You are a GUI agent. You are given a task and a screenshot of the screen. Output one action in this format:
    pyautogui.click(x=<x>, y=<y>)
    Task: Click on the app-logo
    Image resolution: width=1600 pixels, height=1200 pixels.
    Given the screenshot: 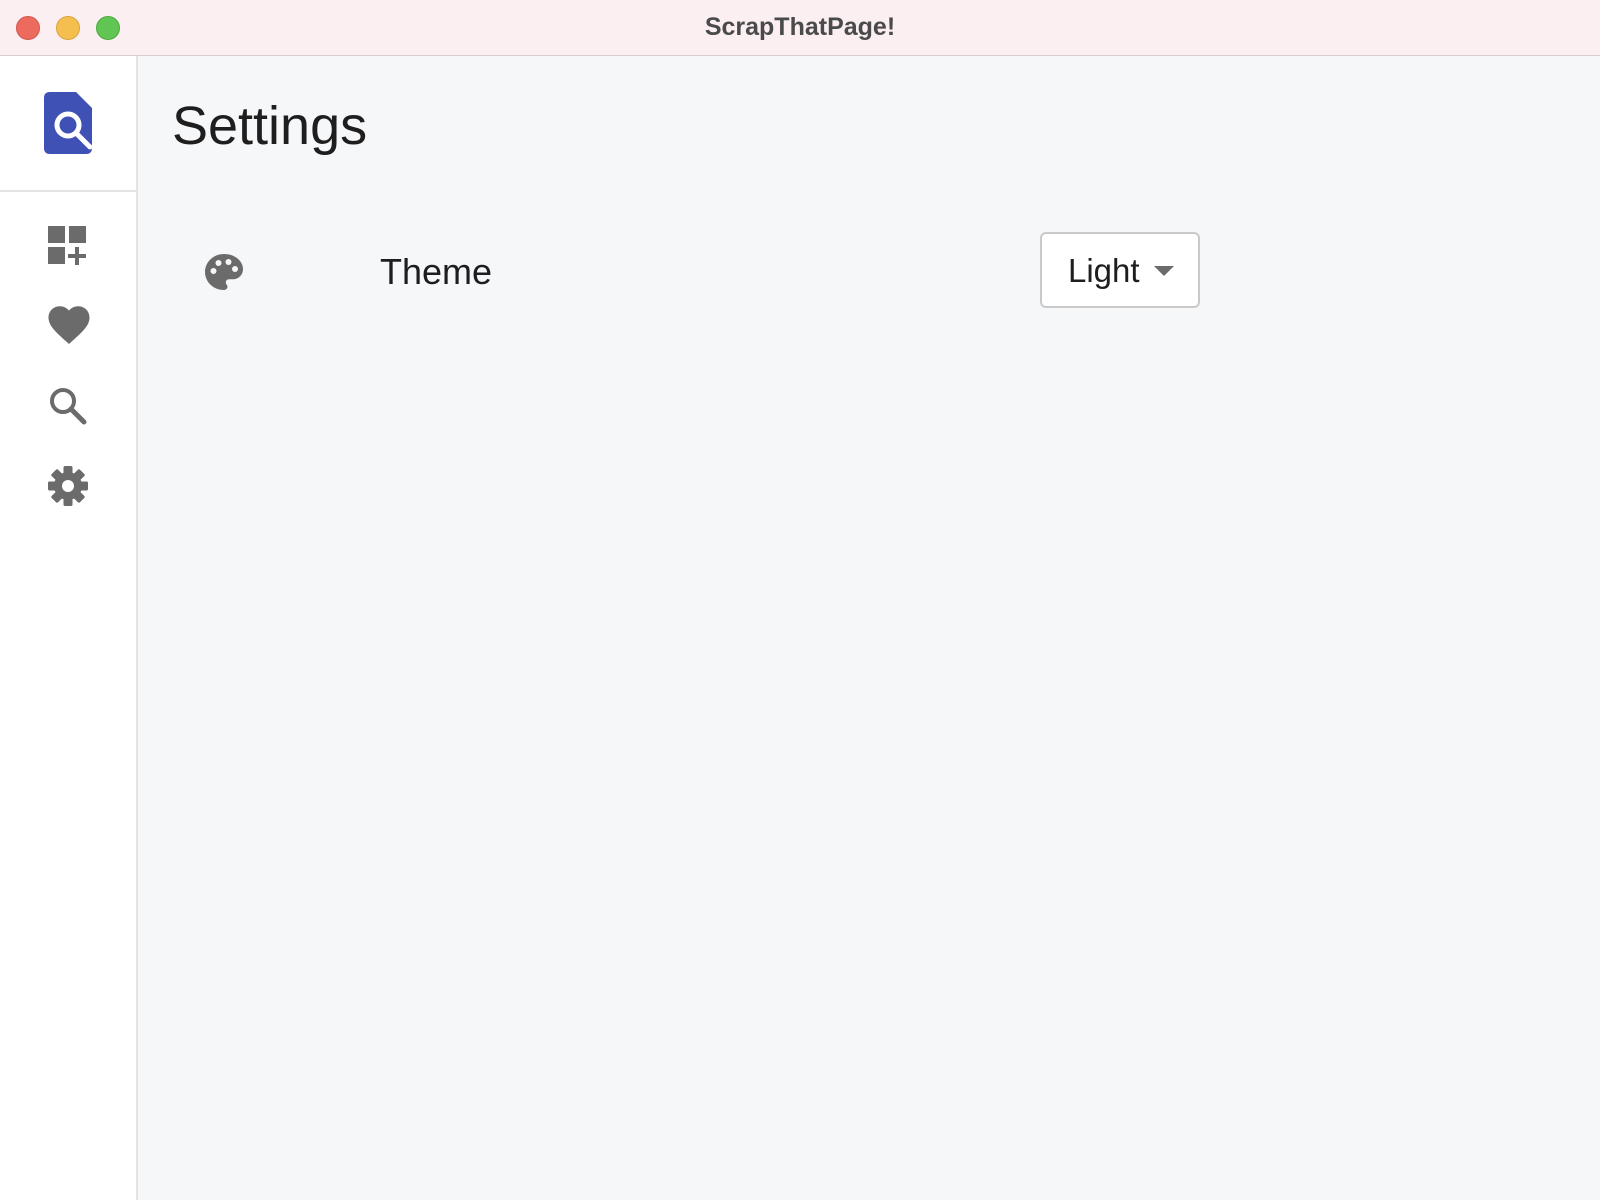 What is the action you would take?
    pyautogui.click(x=68, y=124)
    